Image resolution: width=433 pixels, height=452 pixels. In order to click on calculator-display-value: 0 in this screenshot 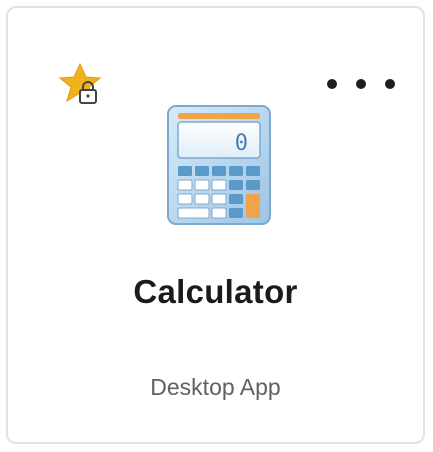, I will do `click(241, 143)`.